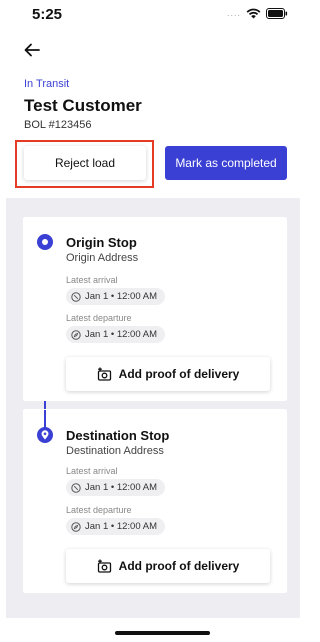 The image size is (320, 642). I want to click on home-indicator, so click(162, 633).